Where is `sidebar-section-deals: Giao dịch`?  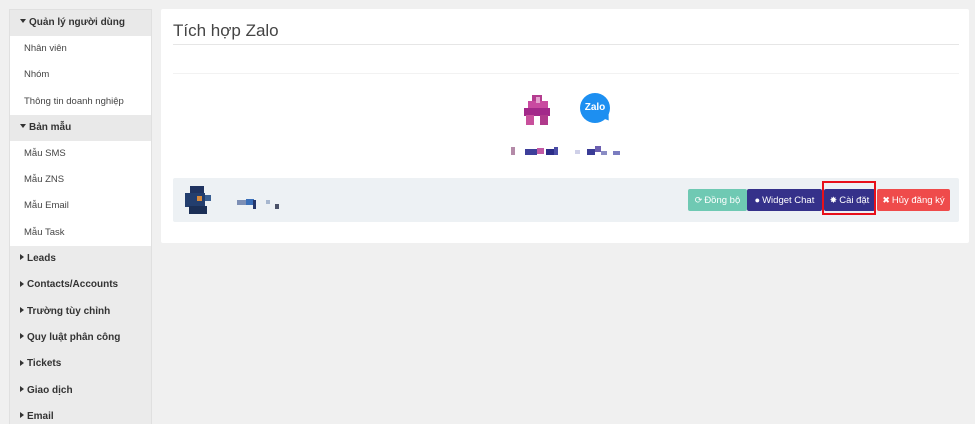 sidebar-section-deals: Giao dịch is located at coordinates (80, 390).